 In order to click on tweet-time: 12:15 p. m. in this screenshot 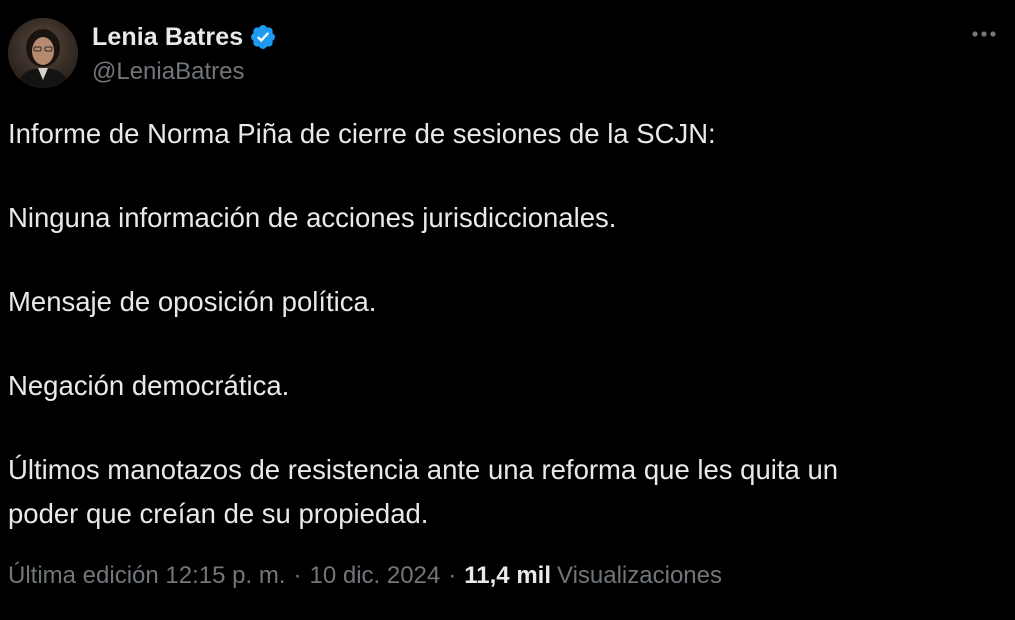, I will do `click(225, 576)`.